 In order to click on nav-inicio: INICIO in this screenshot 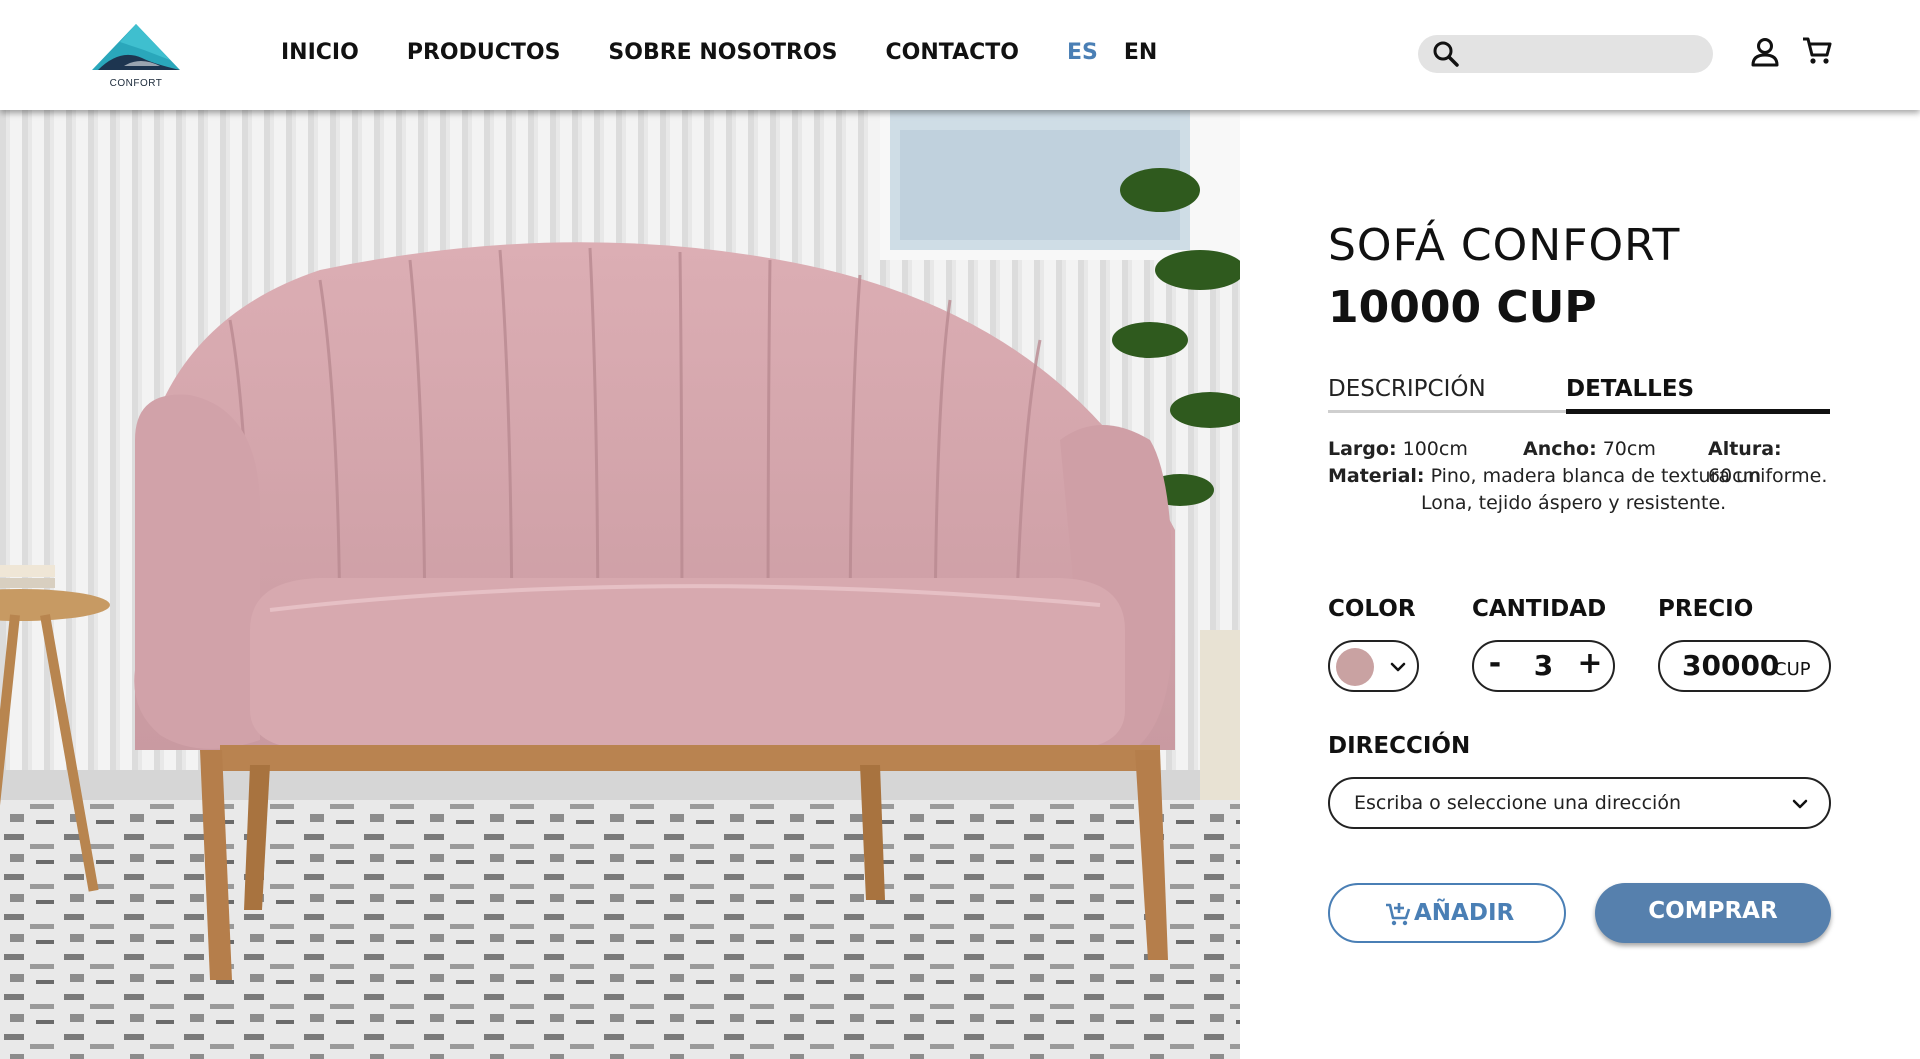, I will do `click(320, 52)`.